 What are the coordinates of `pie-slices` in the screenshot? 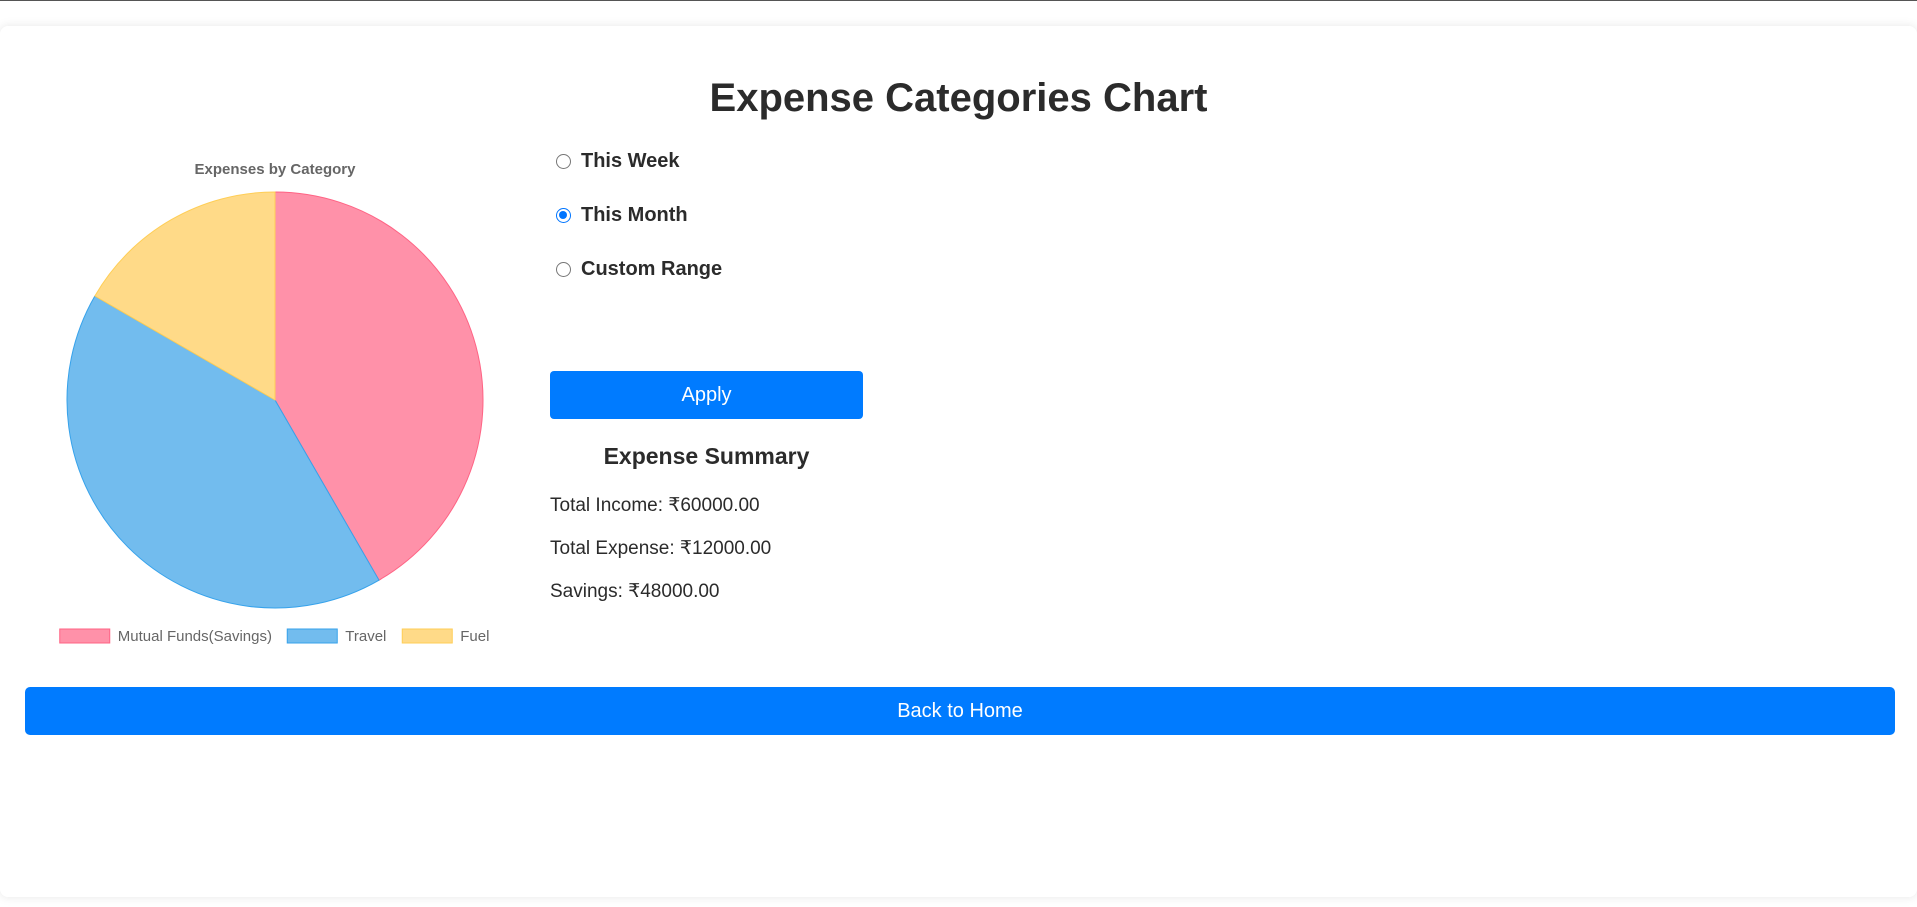 It's located at (275, 400).